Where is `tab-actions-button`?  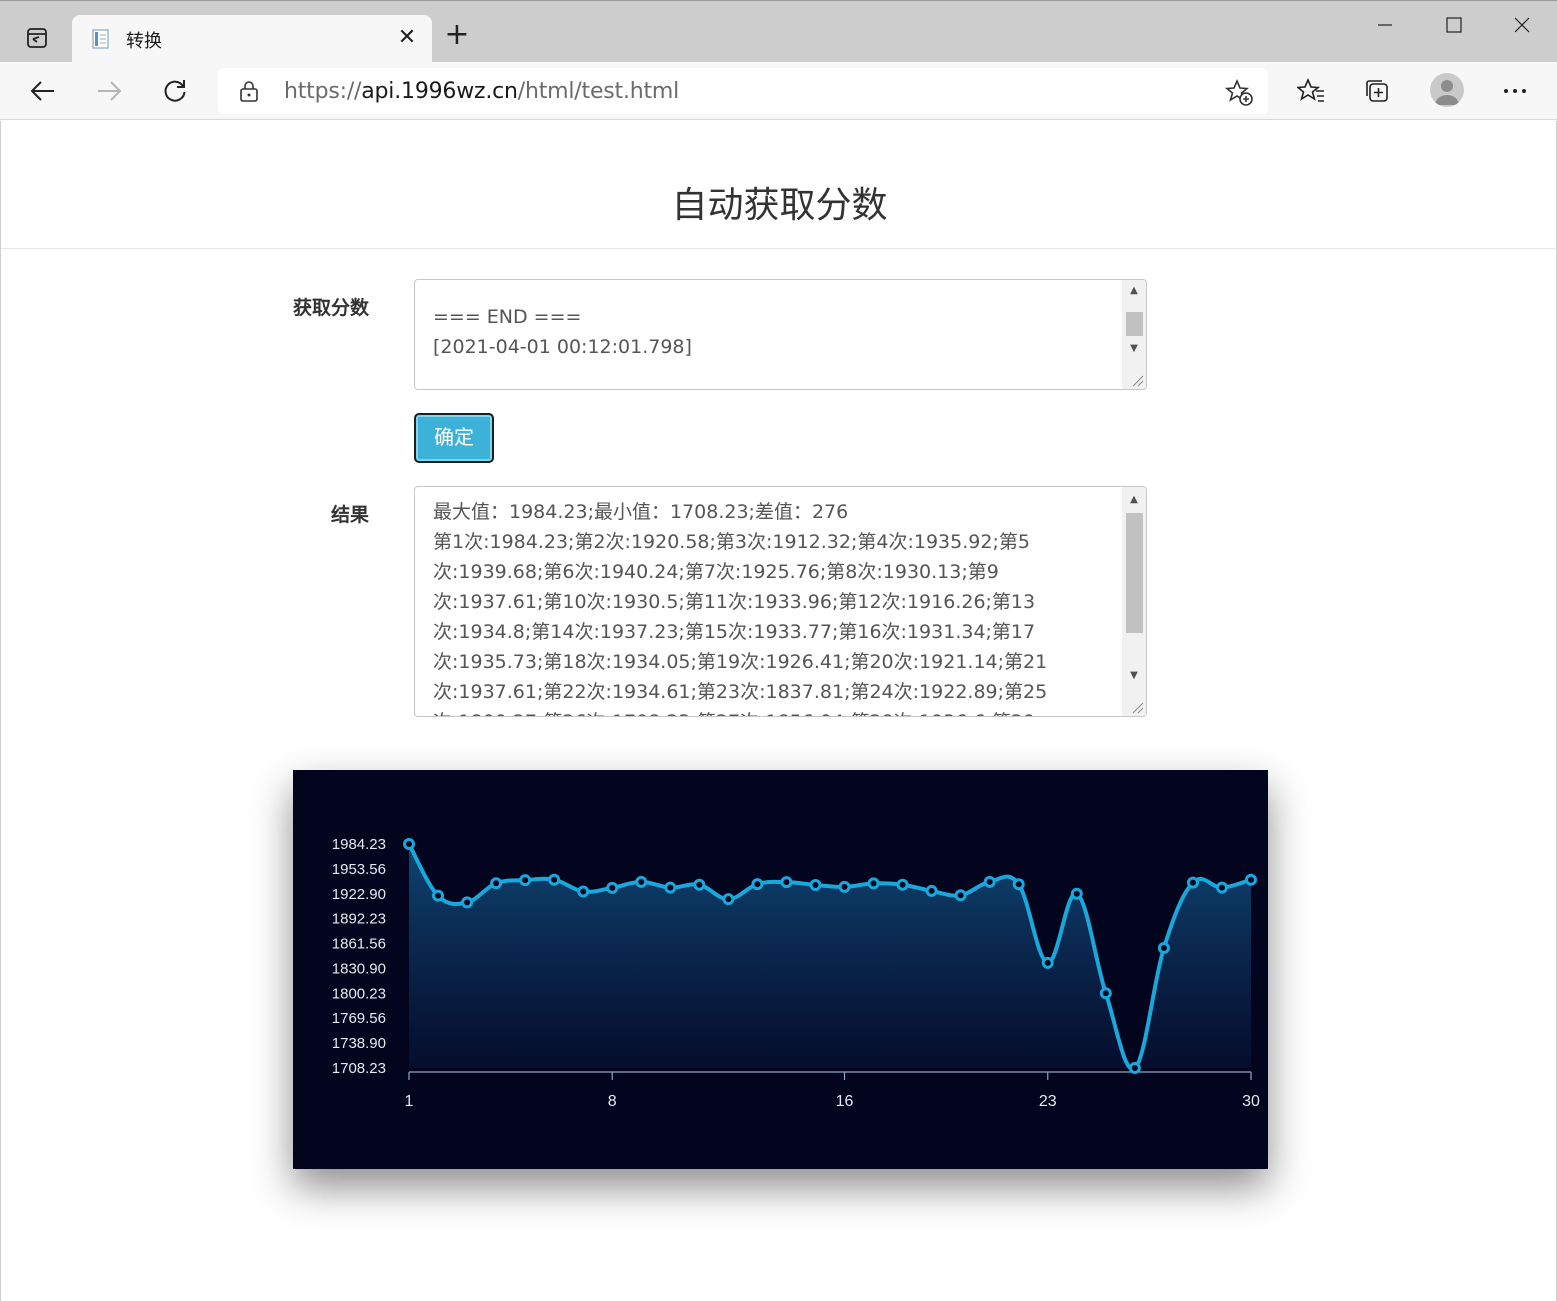
tab-actions-button is located at coordinates (37, 38).